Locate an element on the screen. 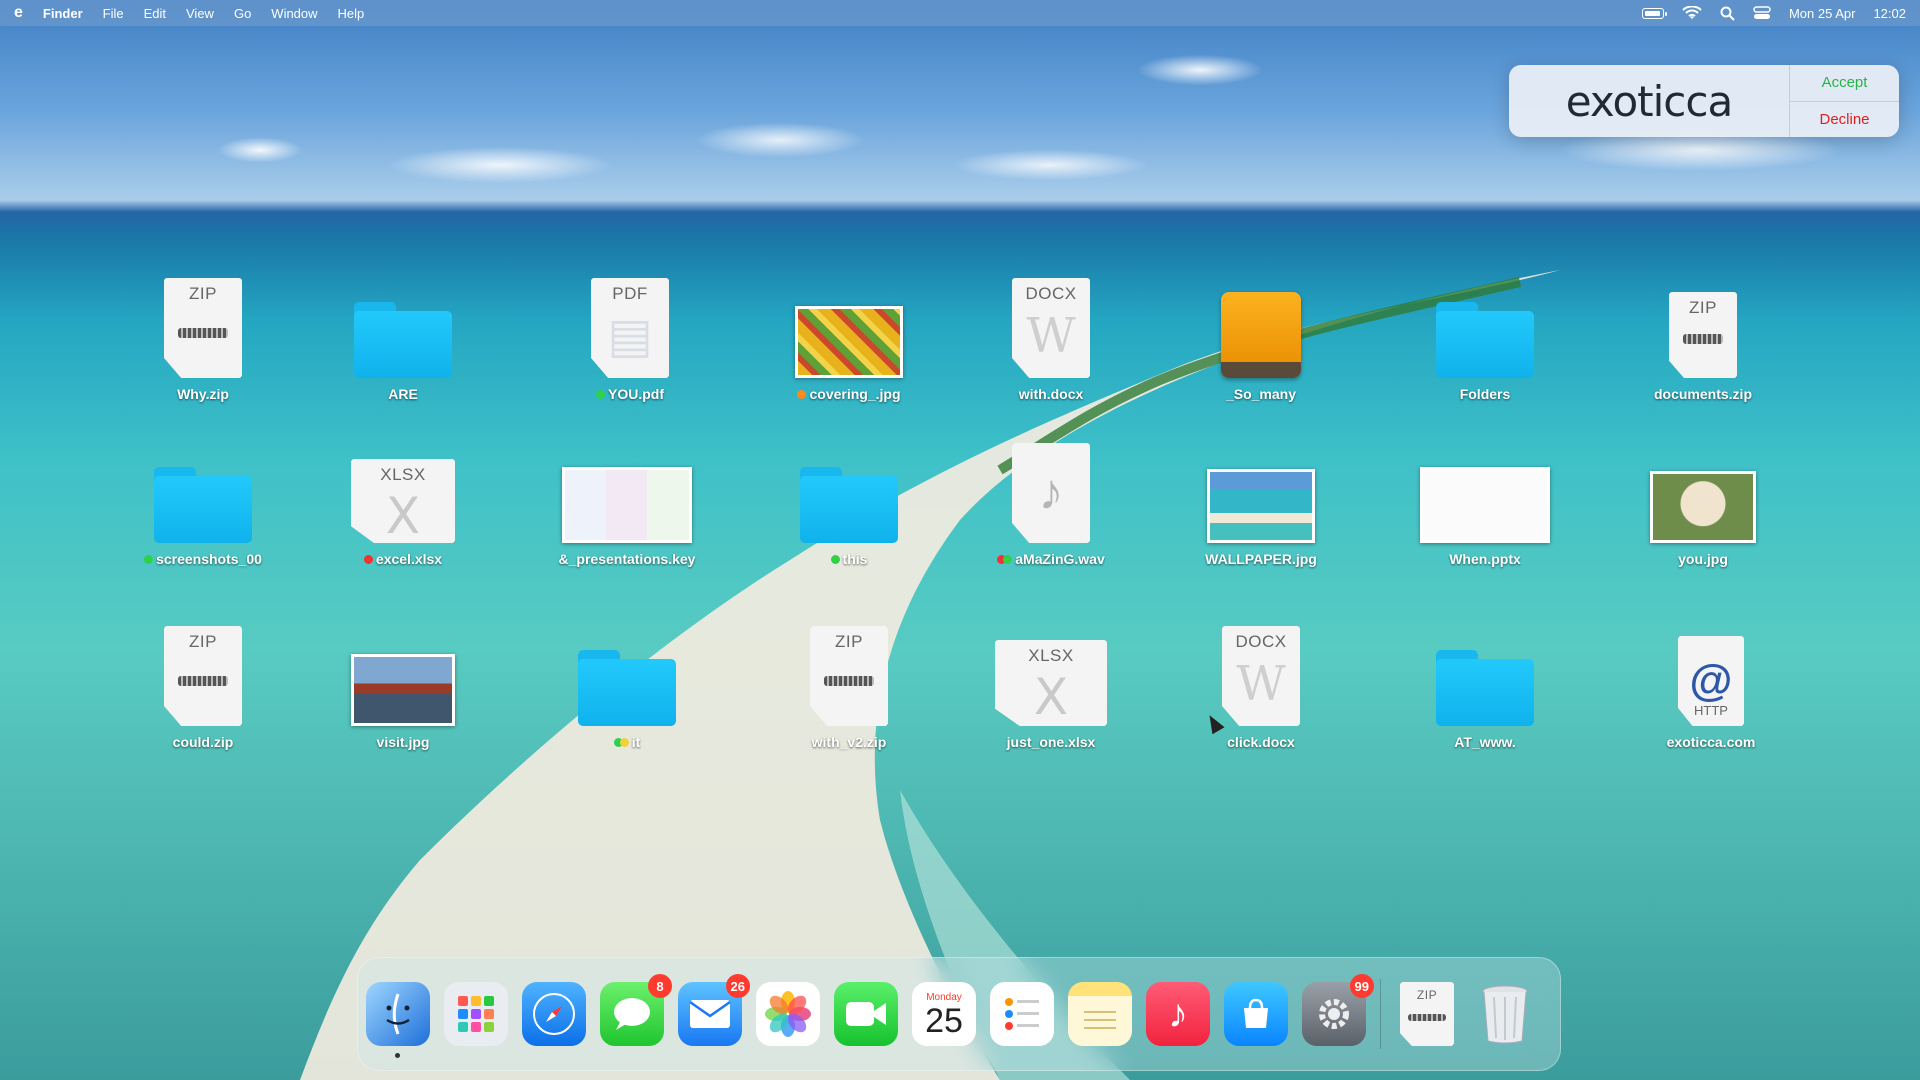 The height and width of the screenshot is (1080, 1920). calendar-month: Monday is located at coordinates (944, 997).